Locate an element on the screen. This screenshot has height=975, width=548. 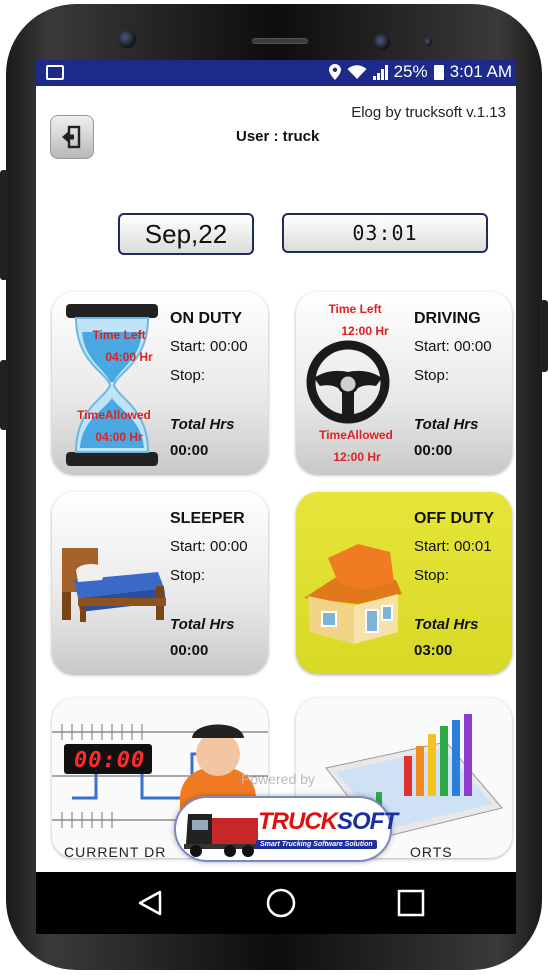
front-camera is located at coordinates (127, 39).